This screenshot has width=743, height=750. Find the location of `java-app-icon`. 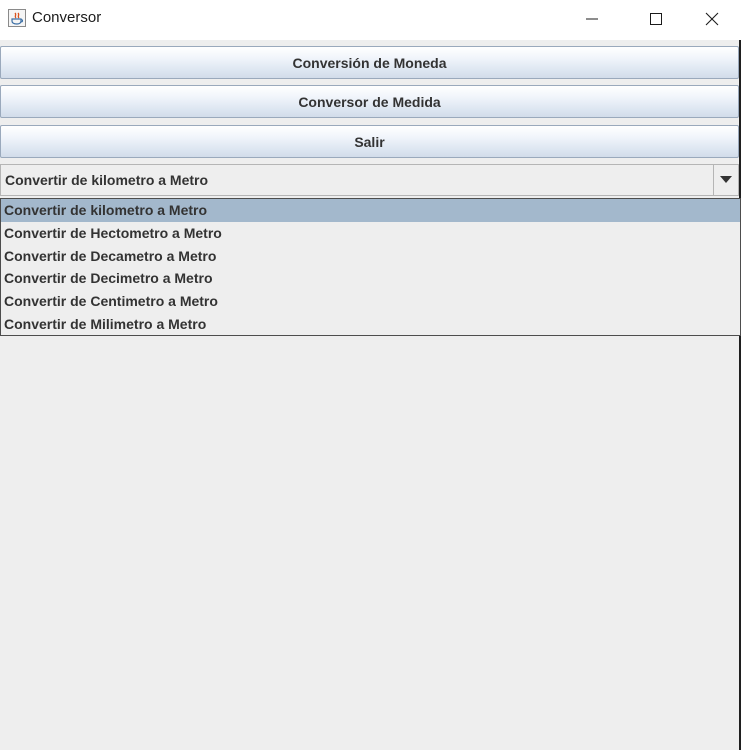

java-app-icon is located at coordinates (17, 18).